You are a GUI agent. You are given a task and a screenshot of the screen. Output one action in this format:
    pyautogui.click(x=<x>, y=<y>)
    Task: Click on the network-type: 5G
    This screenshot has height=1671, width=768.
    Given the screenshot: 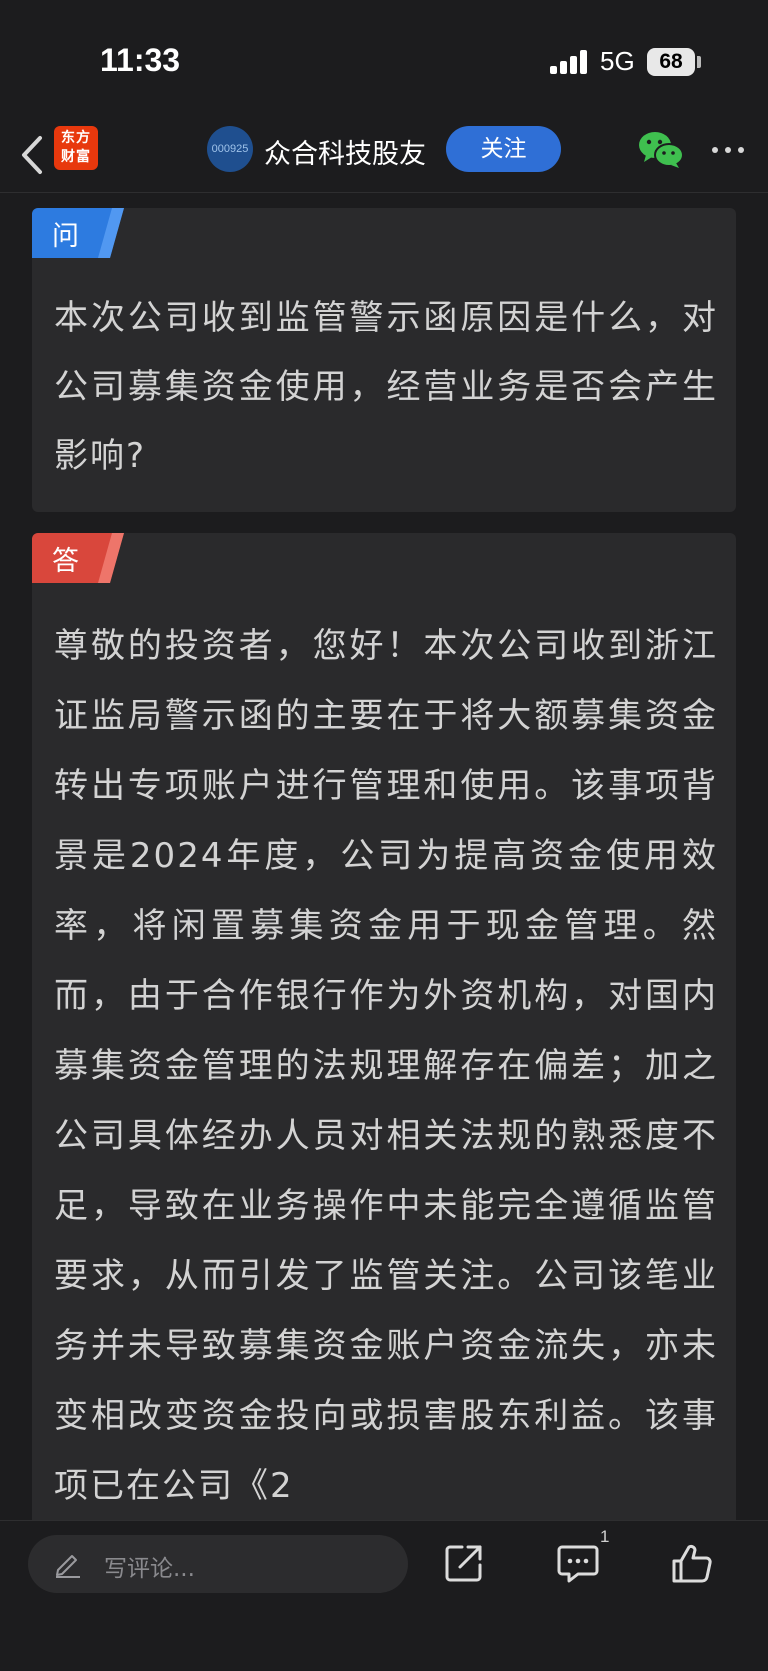 What is the action you would take?
    pyautogui.click(x=617, y=61)
    